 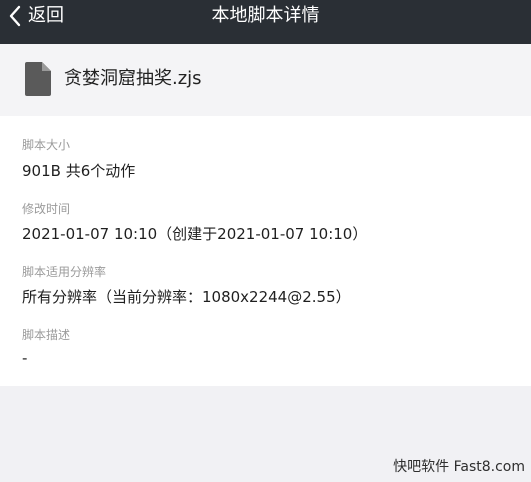 What do you see at coordinates (15, 16) in the screenshot?
I see `chevron-left-icon` at bounding box center [15, 16].